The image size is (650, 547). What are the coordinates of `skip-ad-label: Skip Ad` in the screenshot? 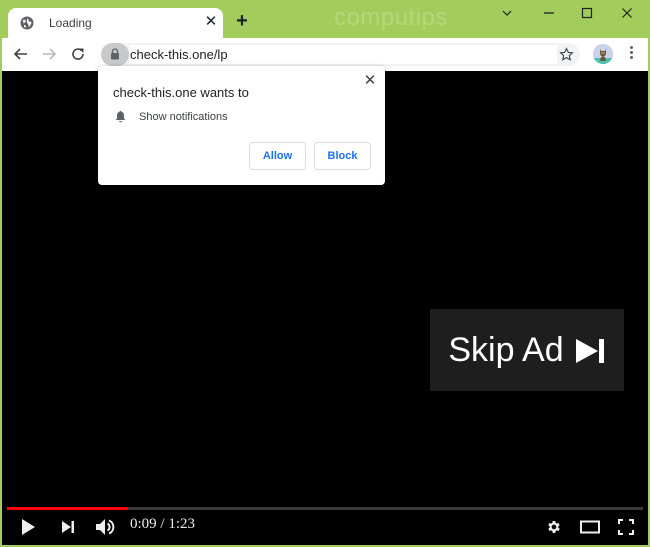 It's located at (506, 349).